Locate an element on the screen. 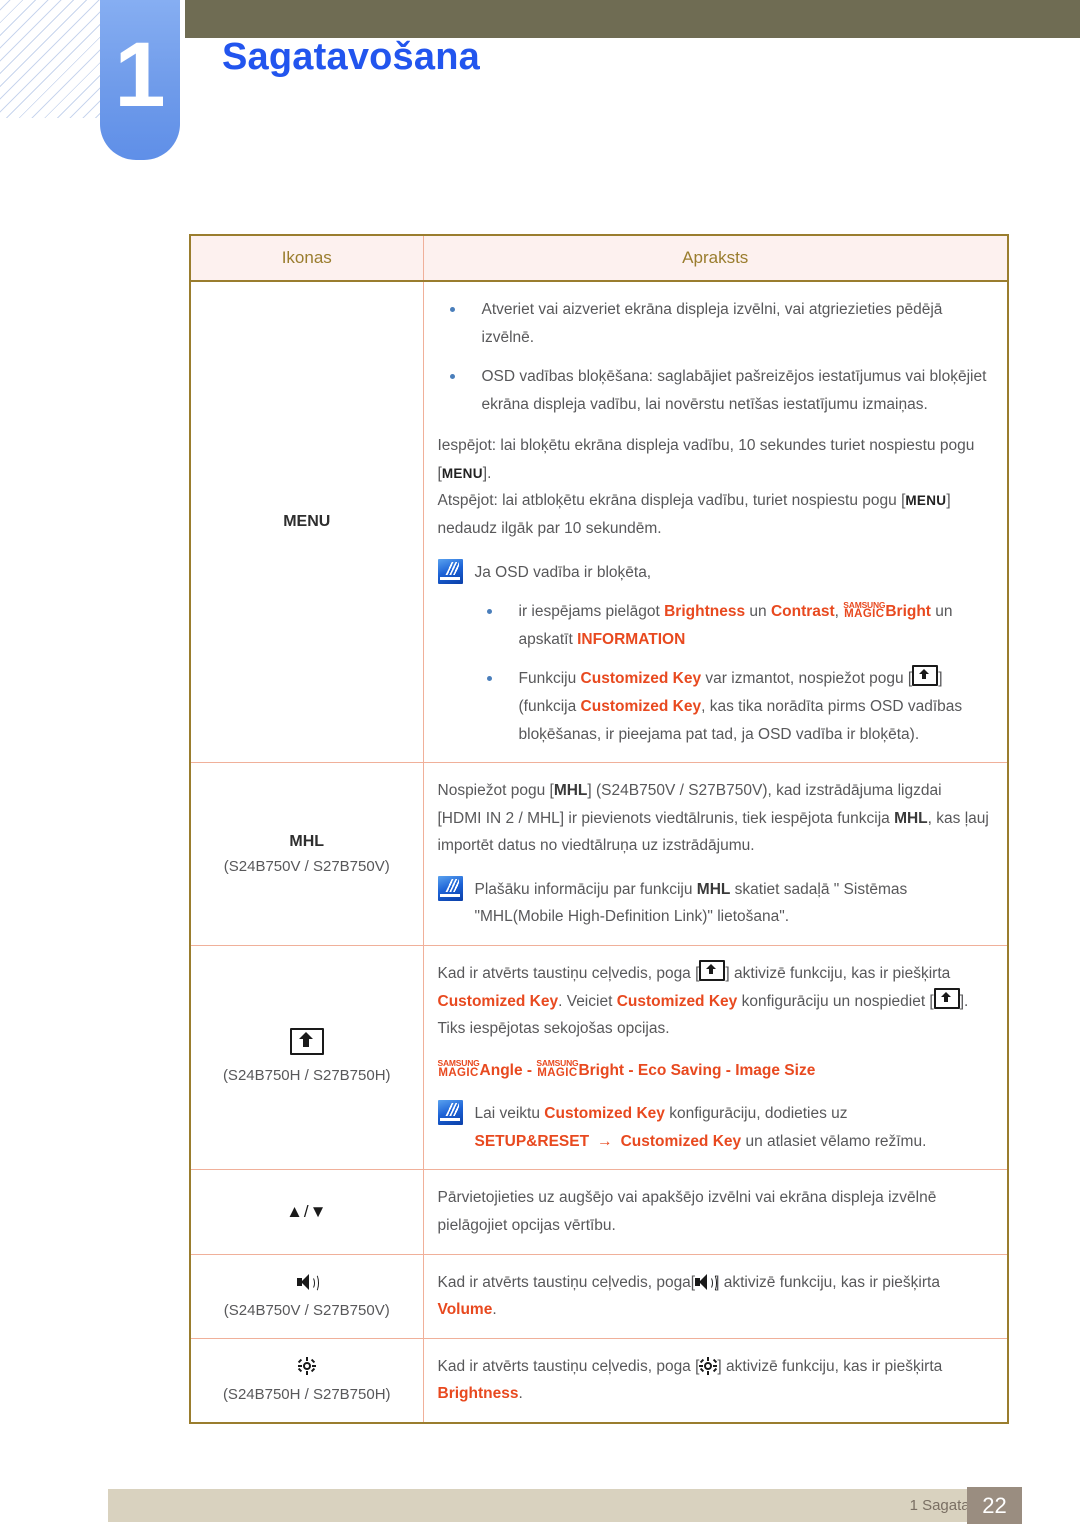 The width and height of the screenshot is (1080, 1527). option-magic-angle: Angle is located at coordinates (501, 1070).